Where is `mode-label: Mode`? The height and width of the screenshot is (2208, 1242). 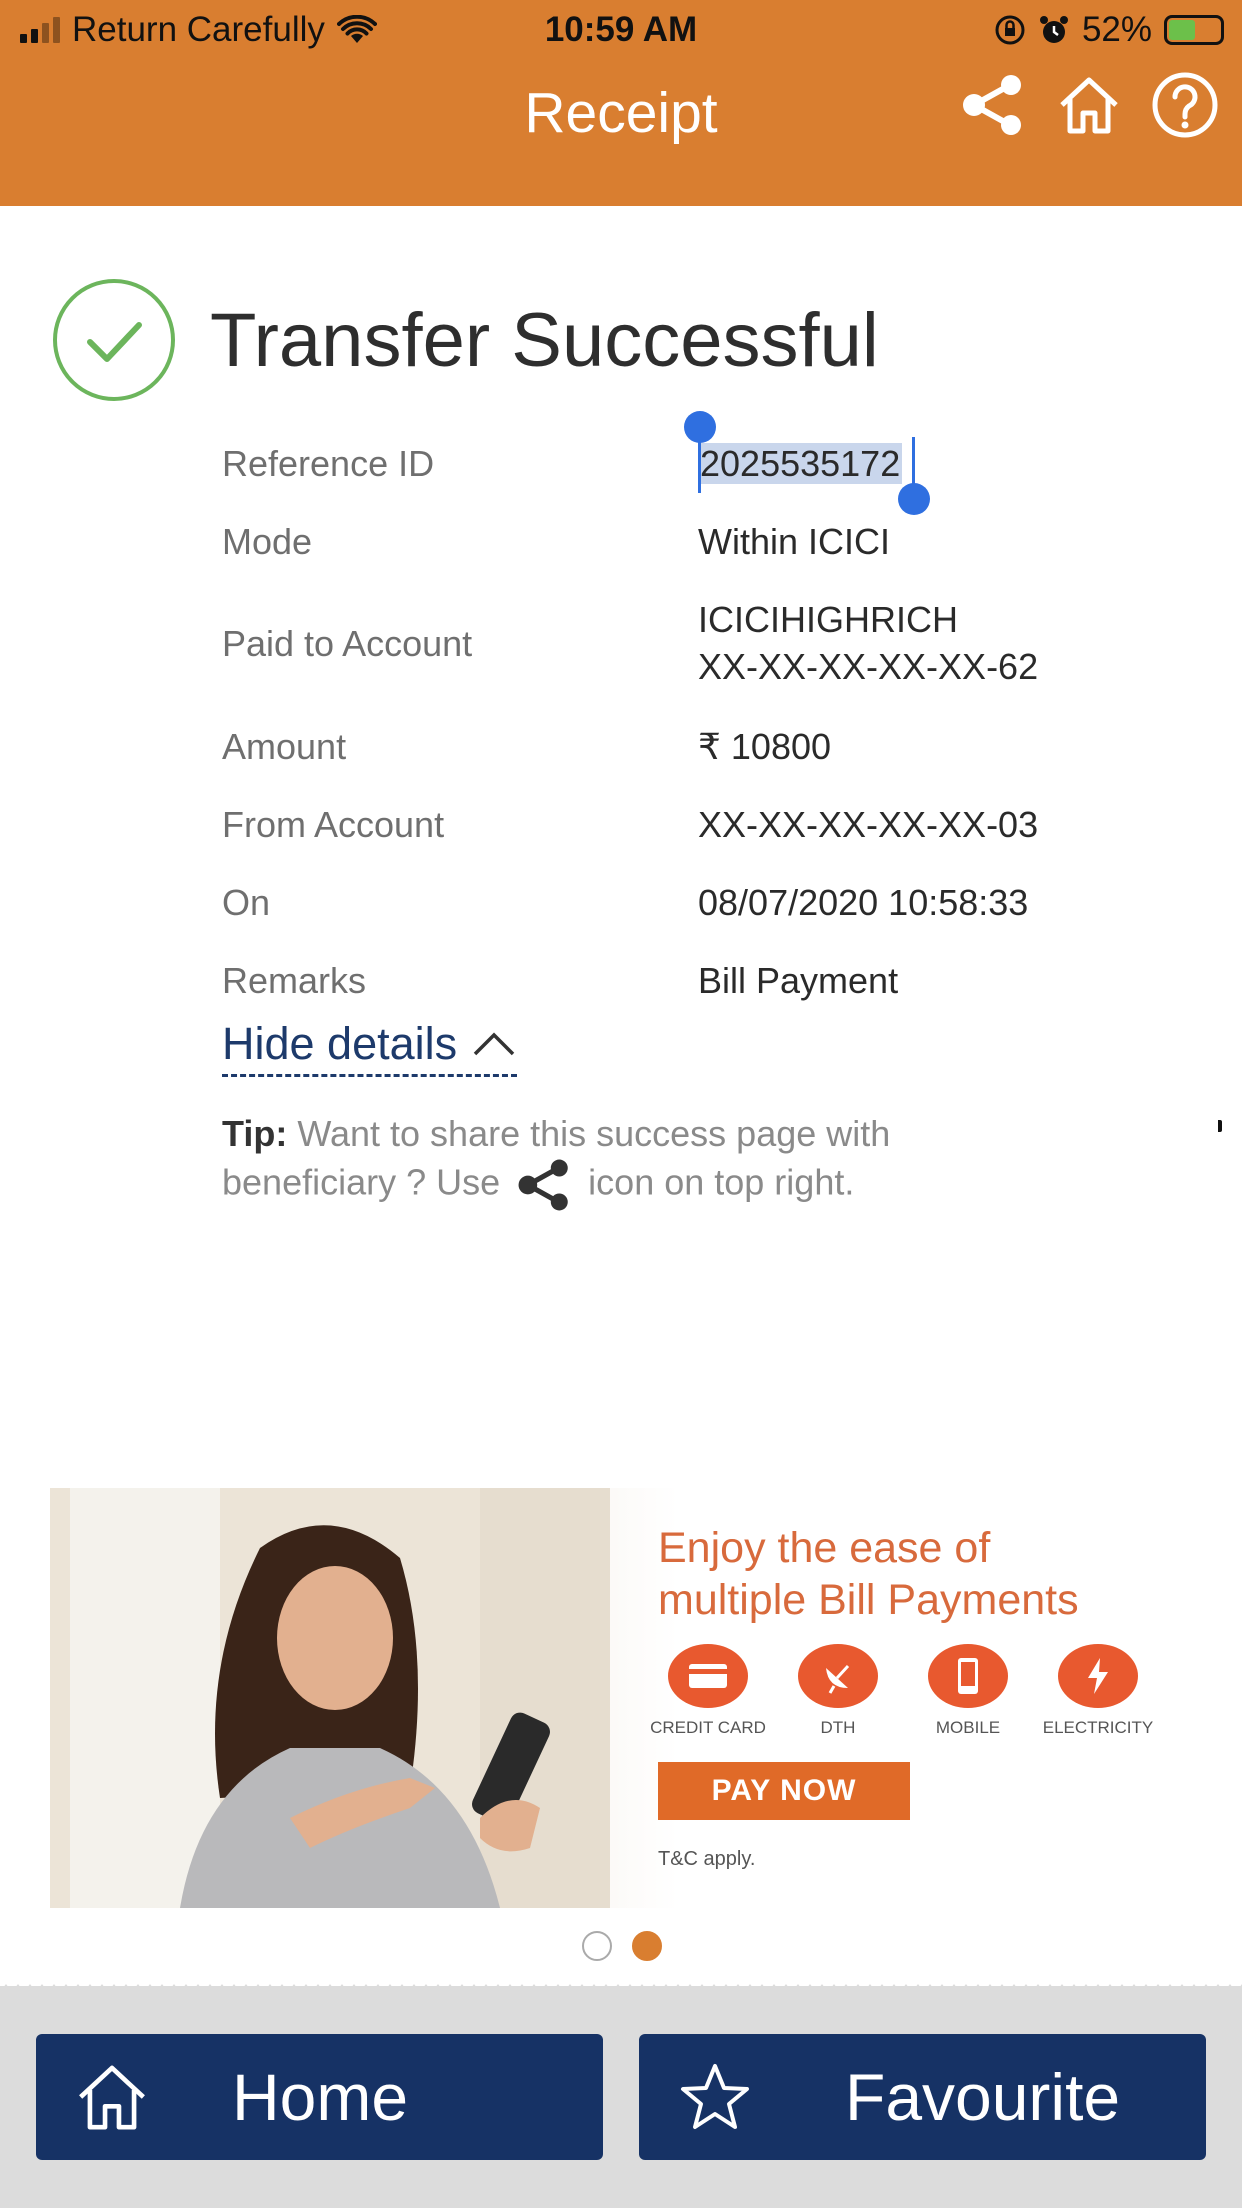 mode-label: Mode is located at coordinates (267, 541).